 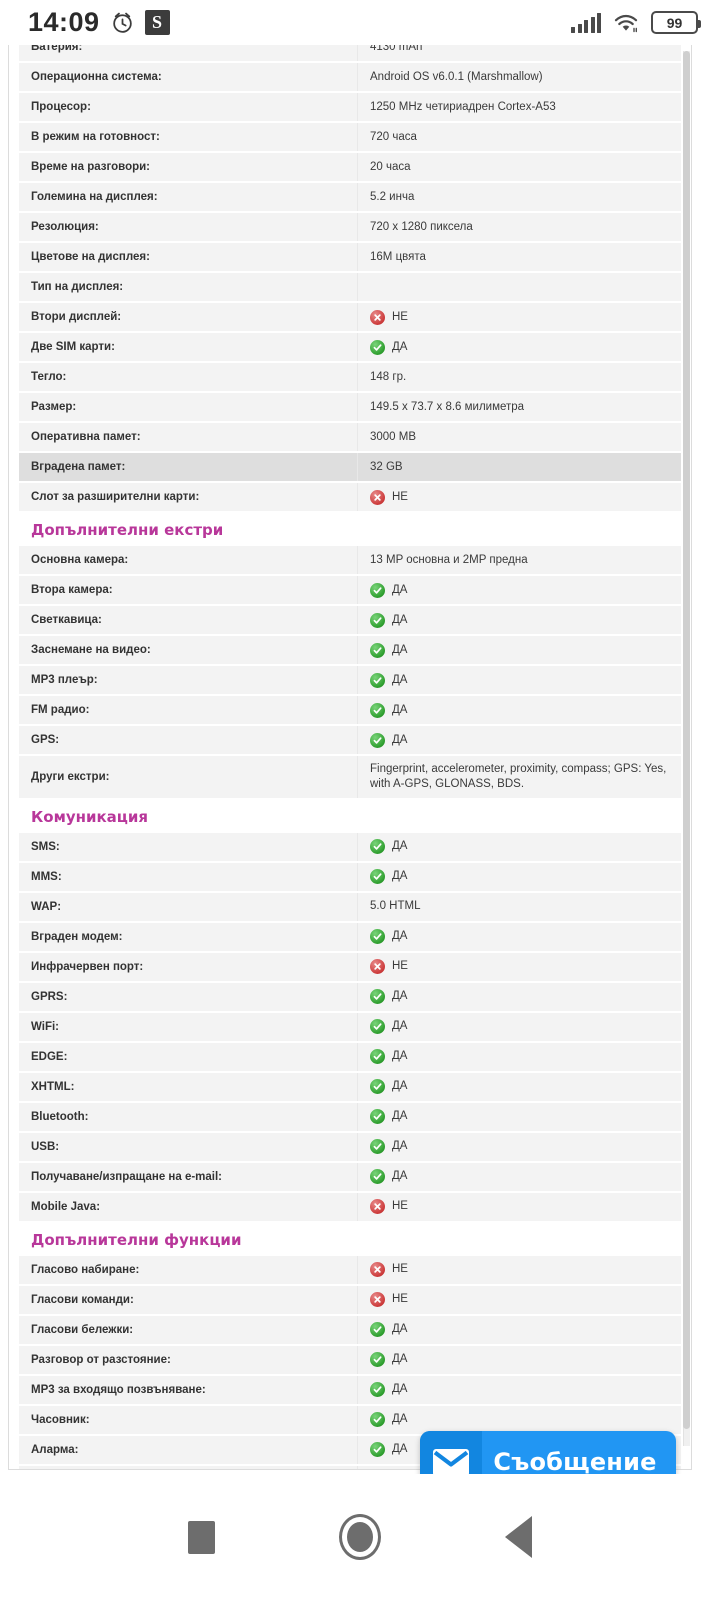 I want to click on spec-label: WAP:, so click(x=46, y=906).